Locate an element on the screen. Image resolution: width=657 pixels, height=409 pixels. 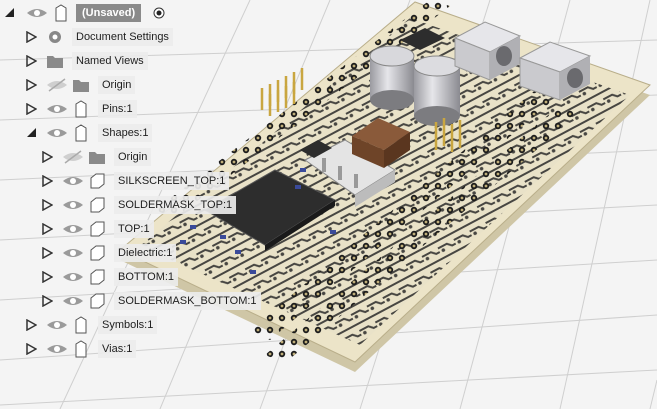
browser-item-bottom: BOTTOM:1 is located at coordinates (100, 277).